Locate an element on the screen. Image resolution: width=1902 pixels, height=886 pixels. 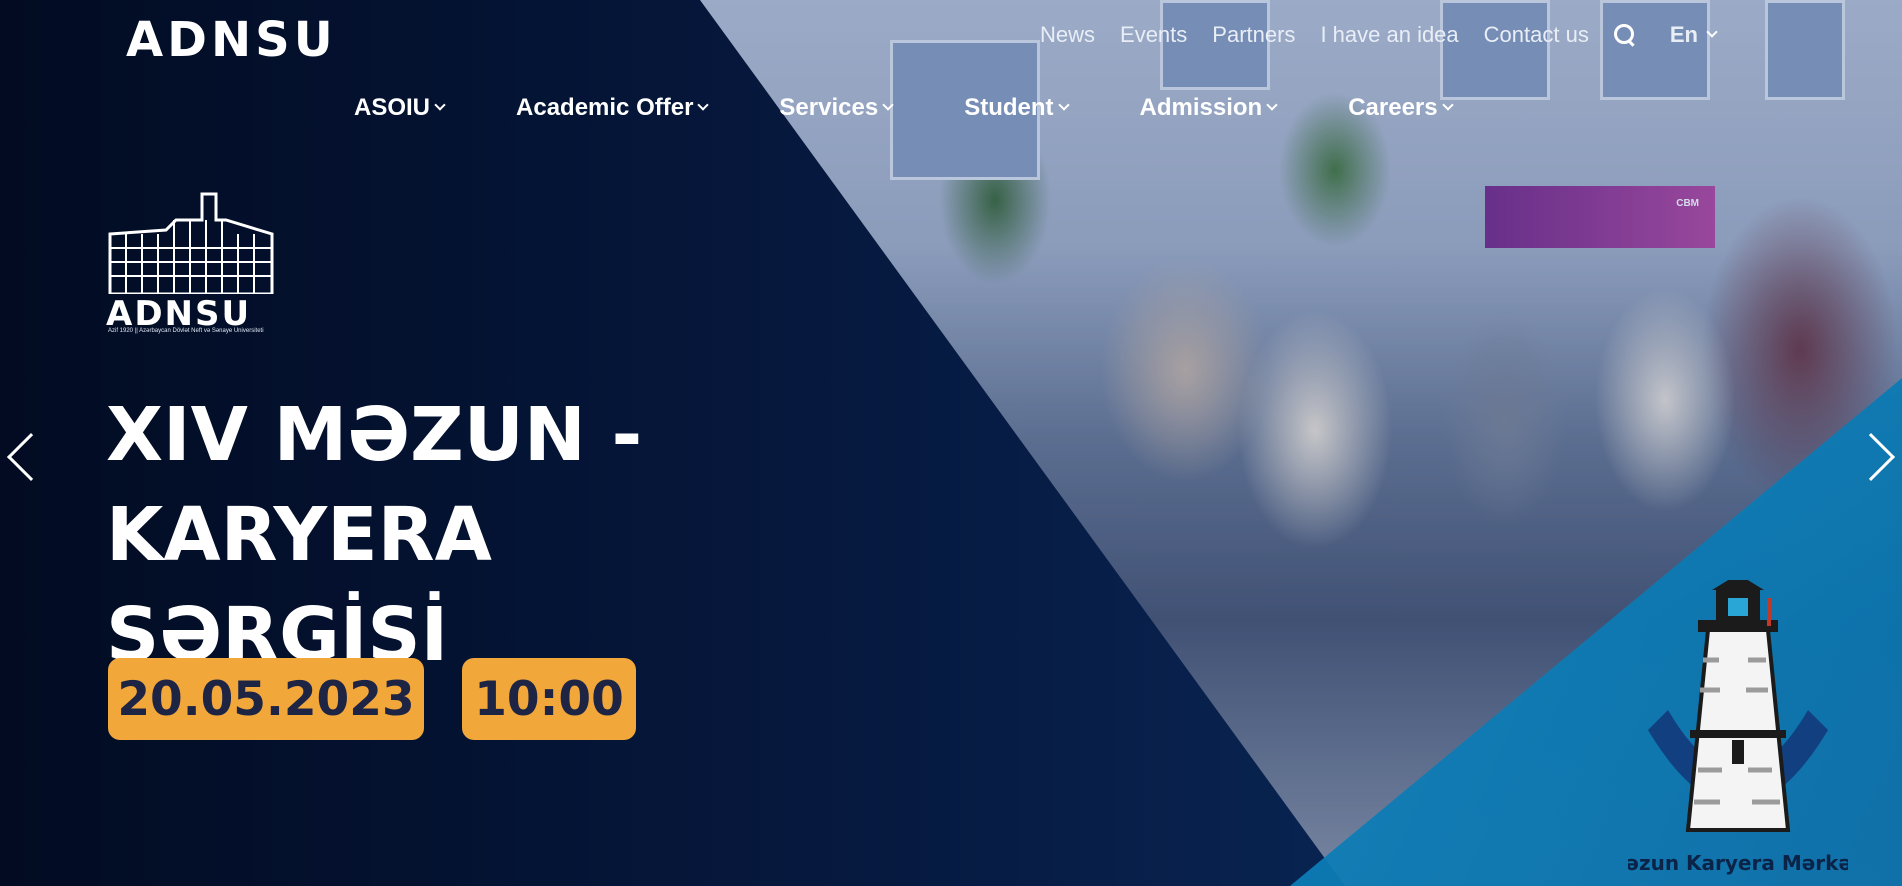
nav-item-careers: Careers is located at coordinates (1401, 108).